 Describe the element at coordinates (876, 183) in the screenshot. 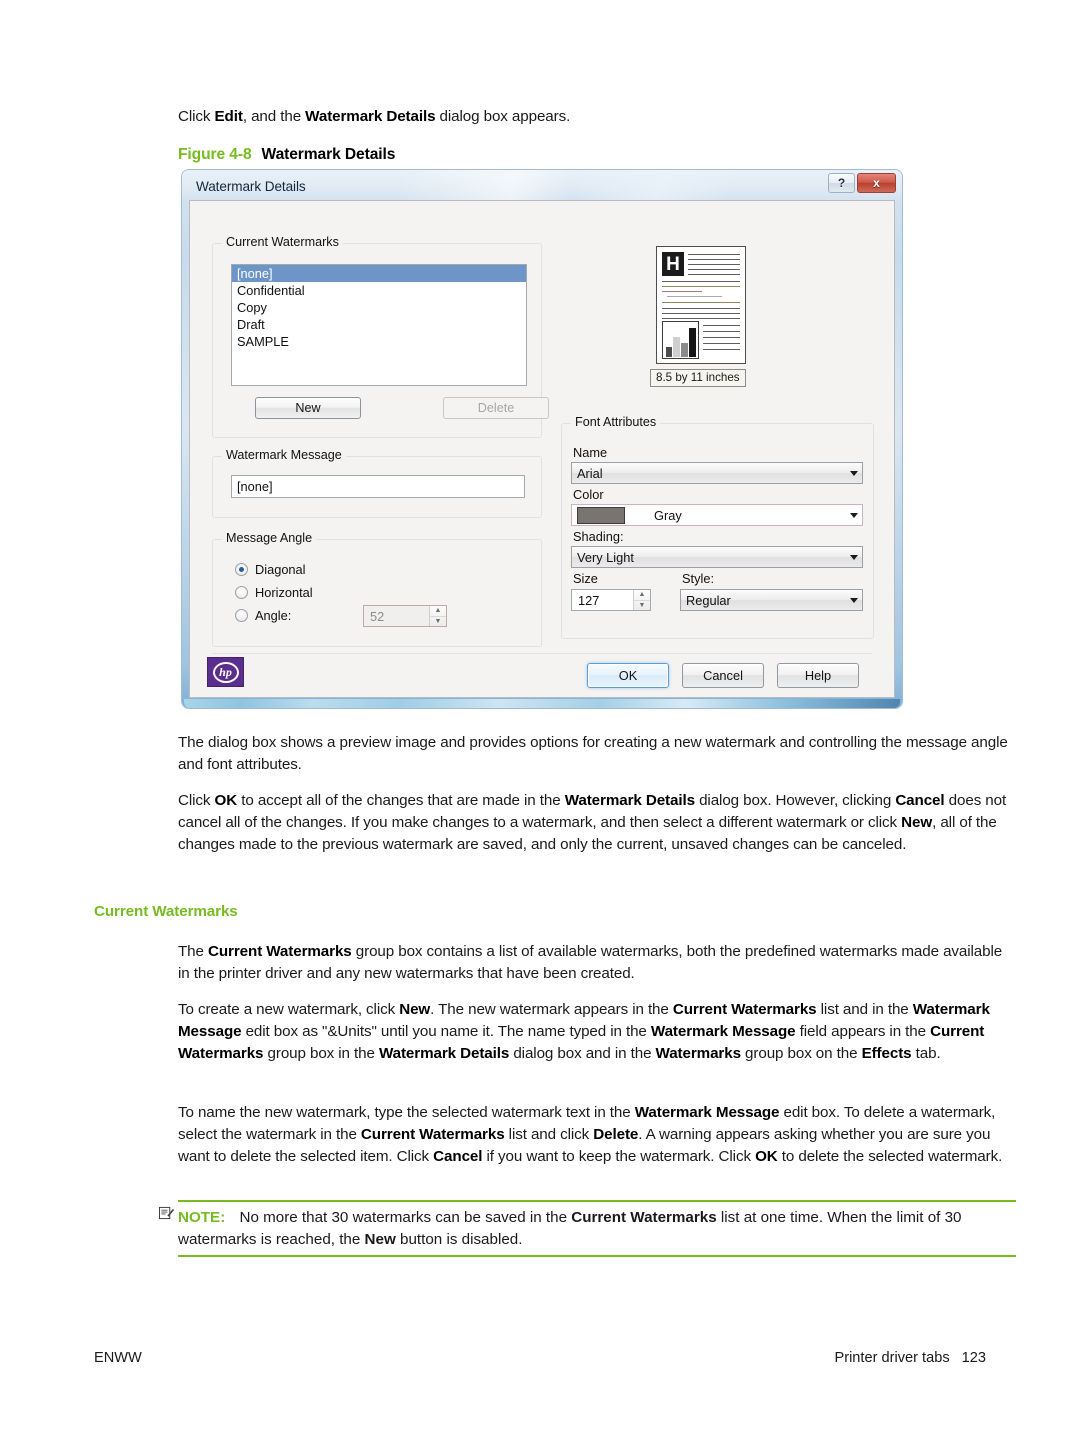

I see `close-icon: x` at that location.